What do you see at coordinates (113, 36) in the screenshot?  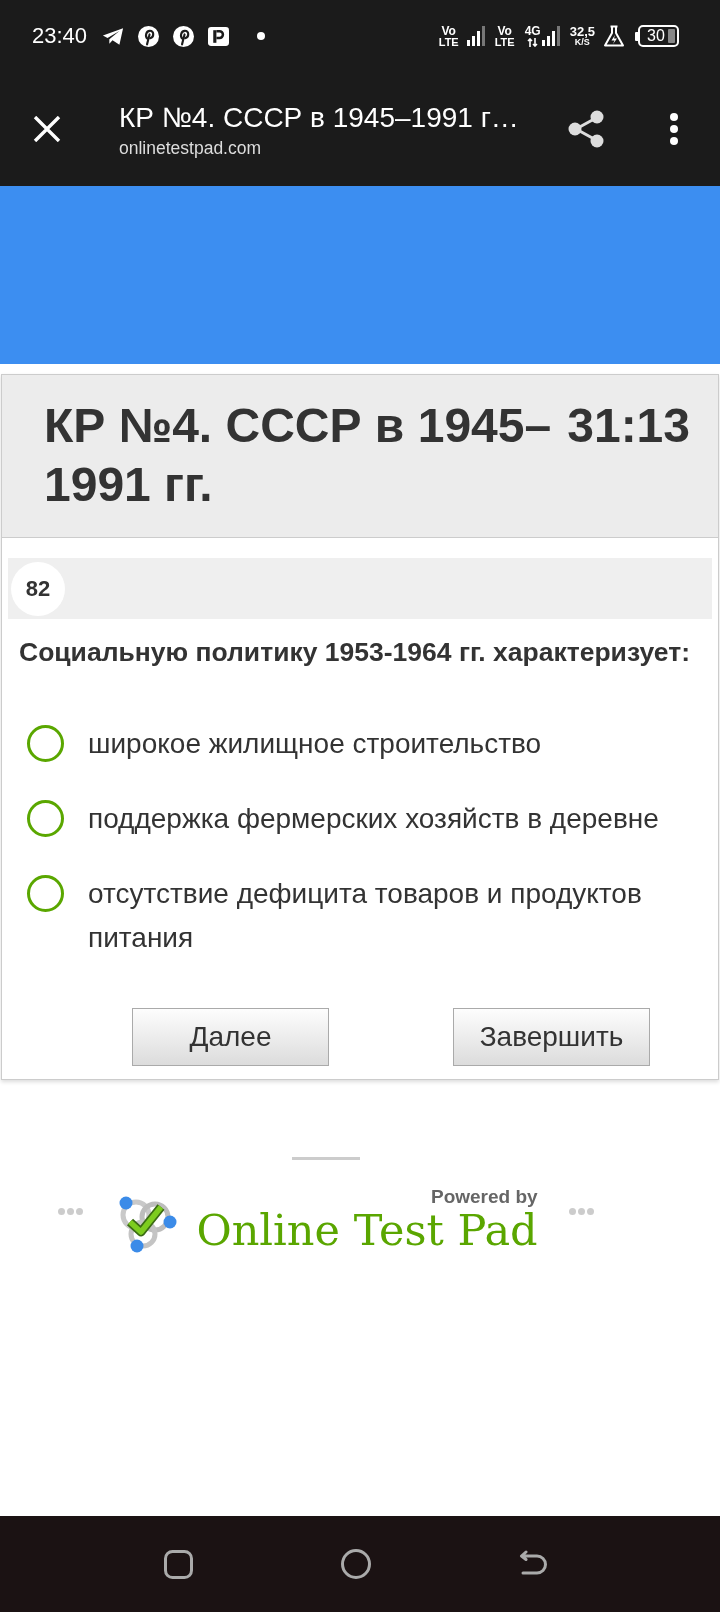 I see `paper-plane-icon` at bounding box center [113, 36].